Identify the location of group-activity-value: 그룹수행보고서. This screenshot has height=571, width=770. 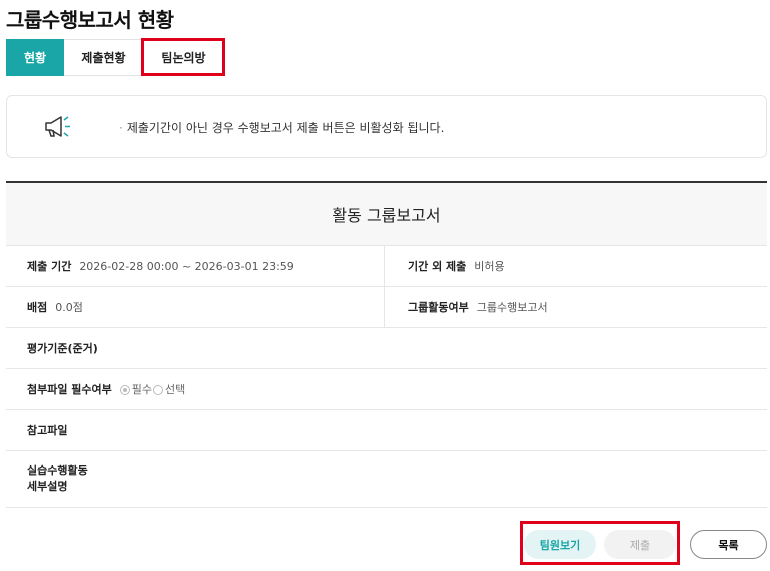
(512, 307).